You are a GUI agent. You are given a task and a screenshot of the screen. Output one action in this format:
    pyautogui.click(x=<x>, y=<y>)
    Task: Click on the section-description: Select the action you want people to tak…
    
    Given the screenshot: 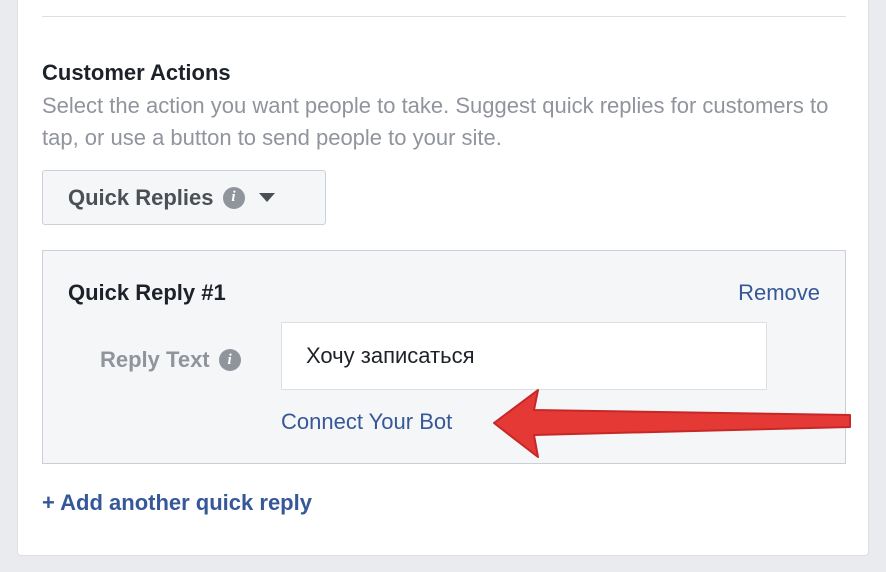 What is the action you would take?
    pyautogui.click(x=435, y=121)
    